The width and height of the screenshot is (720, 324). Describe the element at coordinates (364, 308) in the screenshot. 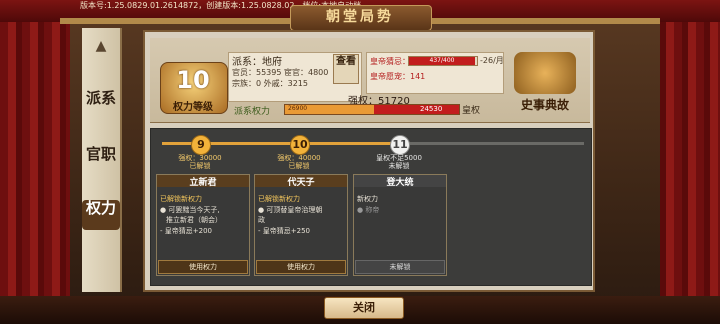

I see `close-button: 关闭` at that location.